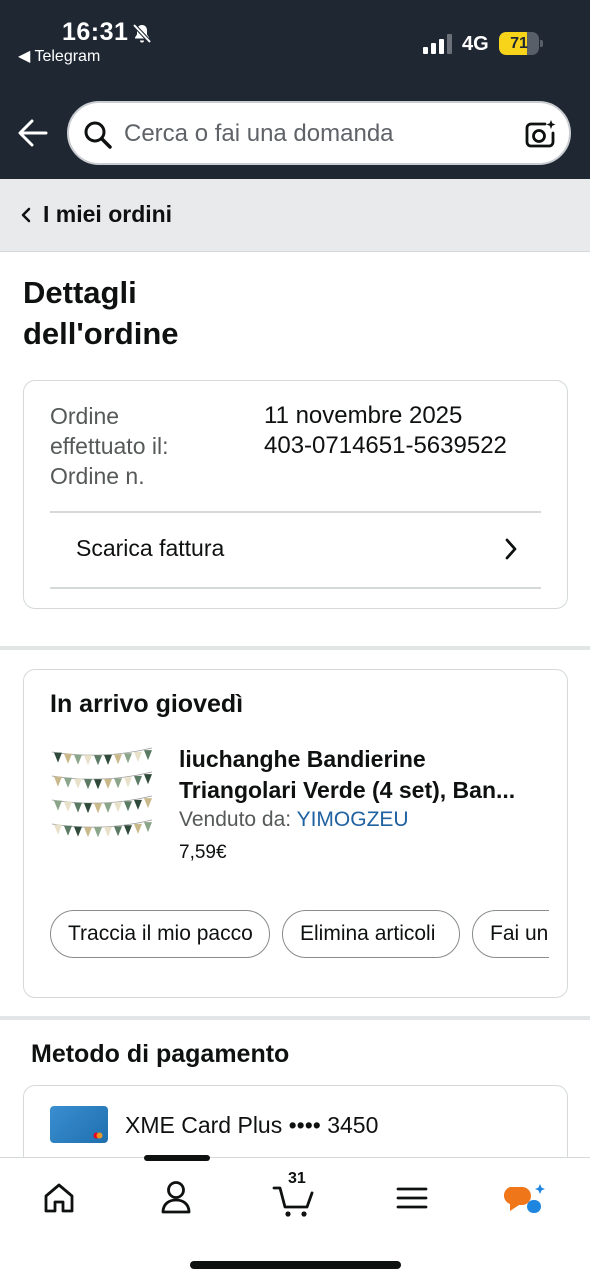 This screenshot has height=1280, width=590. Describe the element at coordinates (176, 1198) in the screenshot. I see `account-icon` at that location.